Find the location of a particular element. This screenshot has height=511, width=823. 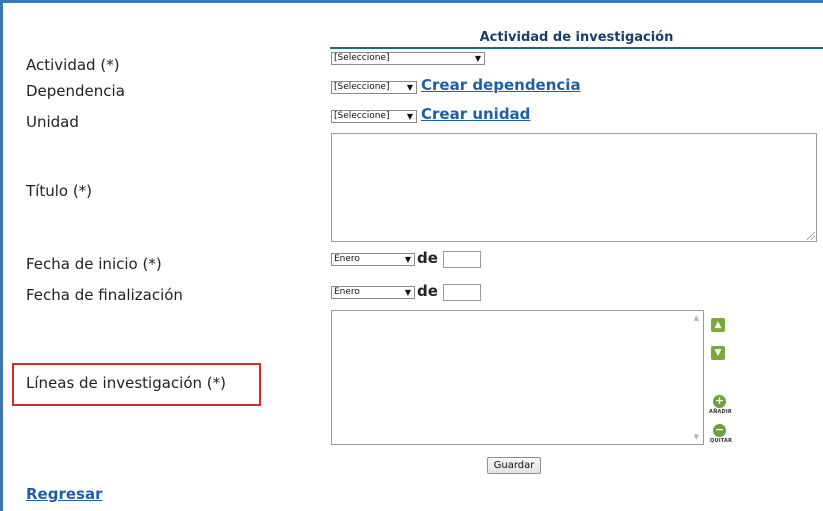

remove-label: QUITAR is located at coordinates (721, 441).